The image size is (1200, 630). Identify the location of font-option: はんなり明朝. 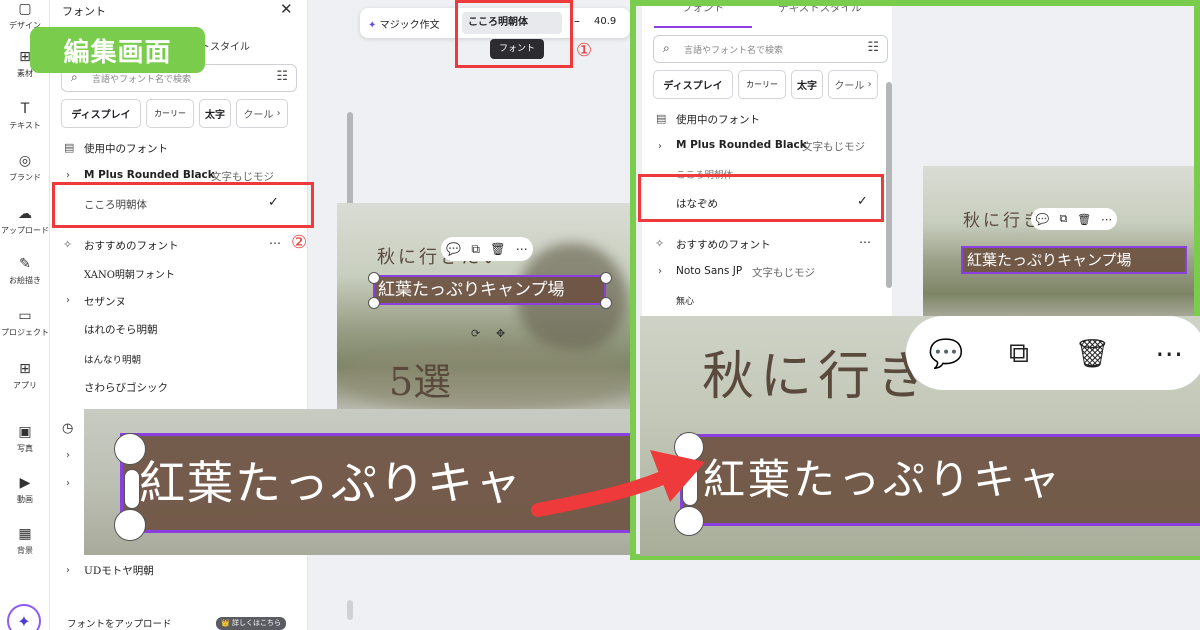
(112, 359).